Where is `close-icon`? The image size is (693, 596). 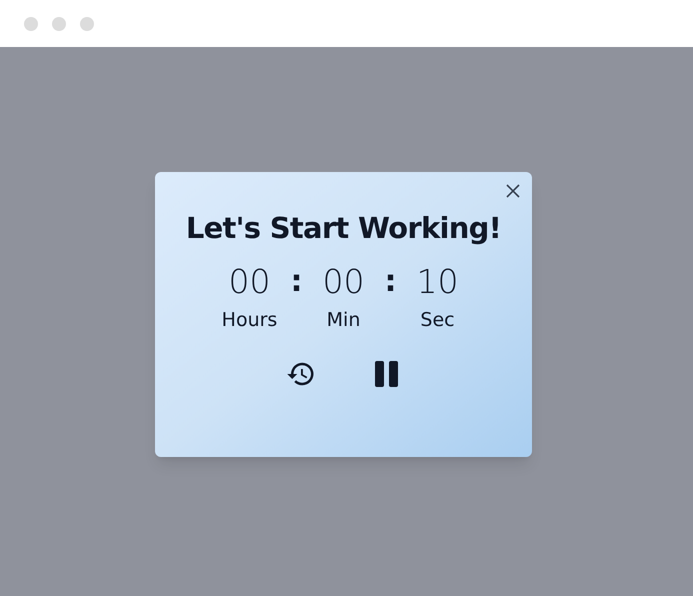
close-icon is located at coordinates (513, 191).